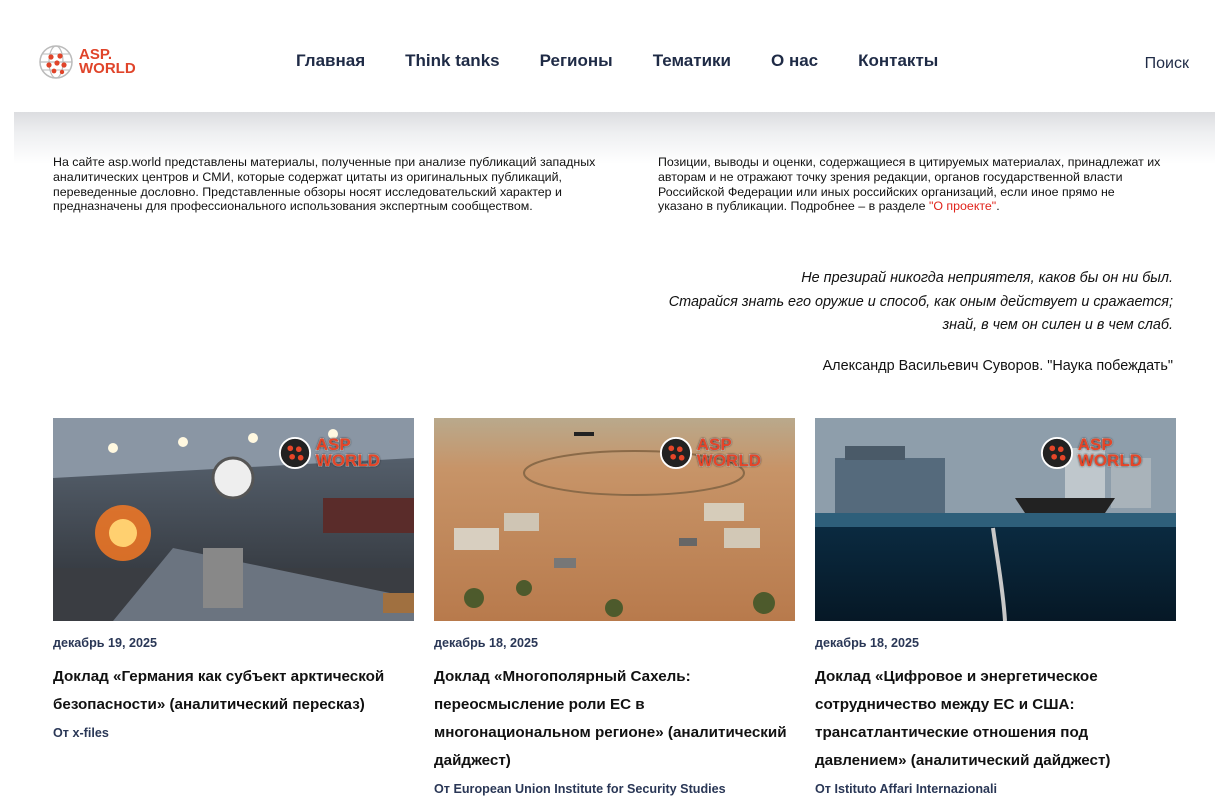 This screenshot has height=804, width=1215. I want to click on intro-right-end: ., so click(998, 206).